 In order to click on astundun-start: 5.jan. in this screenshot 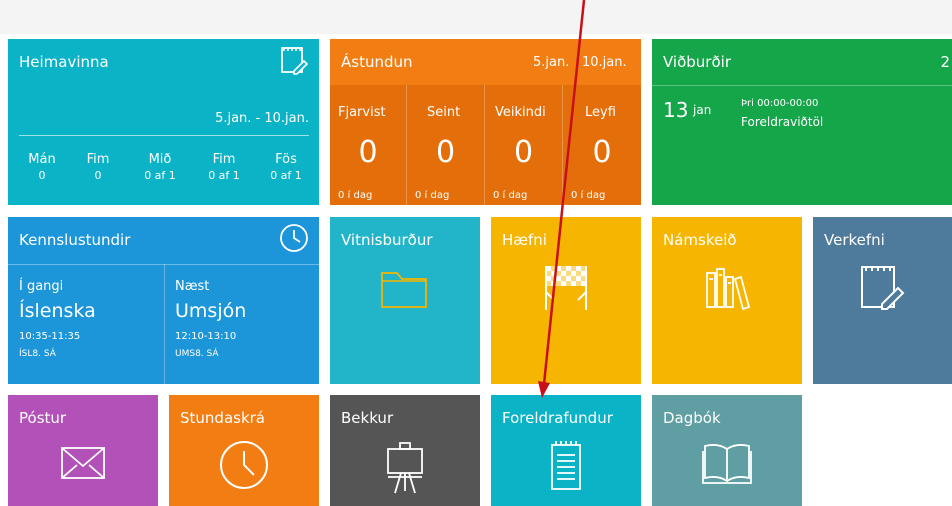, I will do `click(551, 62)`.